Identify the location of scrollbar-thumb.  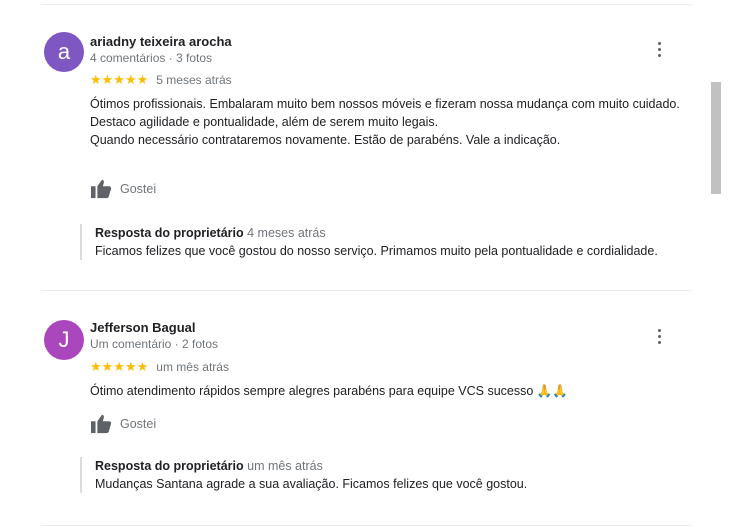
(716, 138).